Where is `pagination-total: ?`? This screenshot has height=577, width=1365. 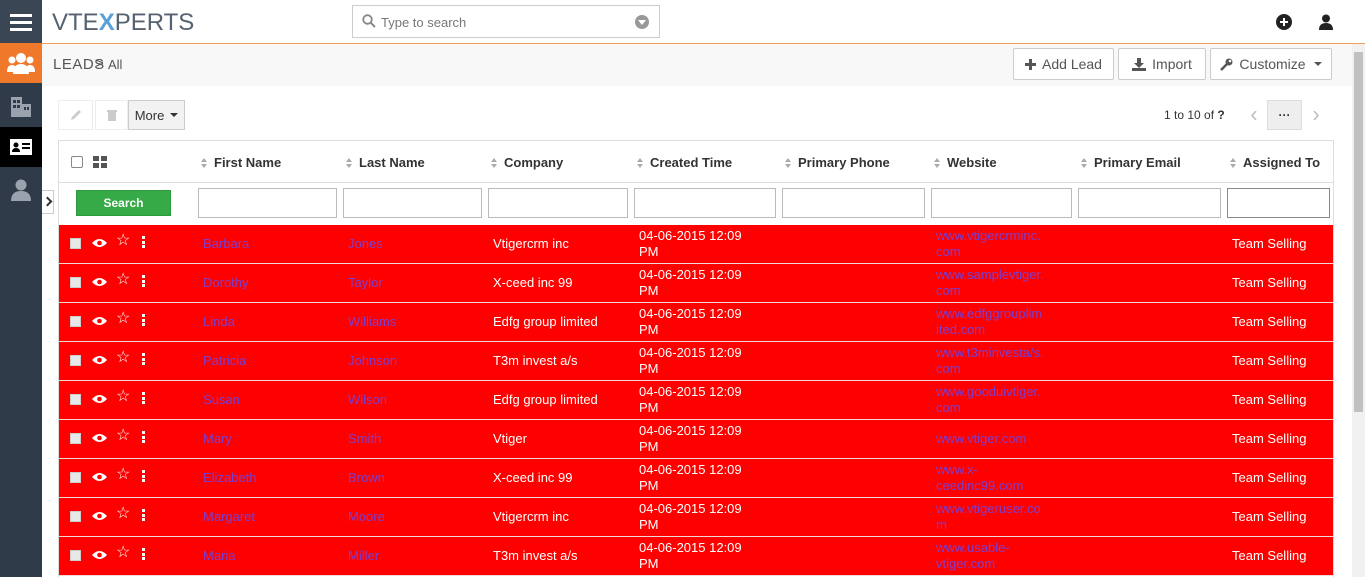 pagination-total: ? is located at coordinates (1220, 115).